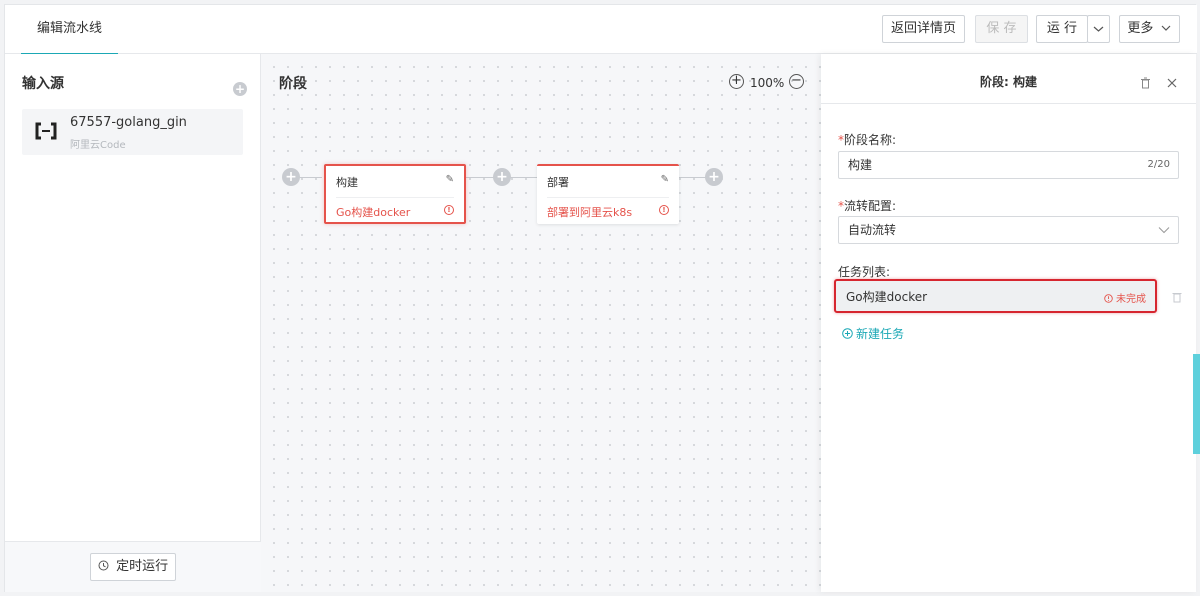 The image size is (1200, 596). Describe the element at coordinates (880, 334) in the screenshot. I see `new-task-label: 新建任务` at that location.